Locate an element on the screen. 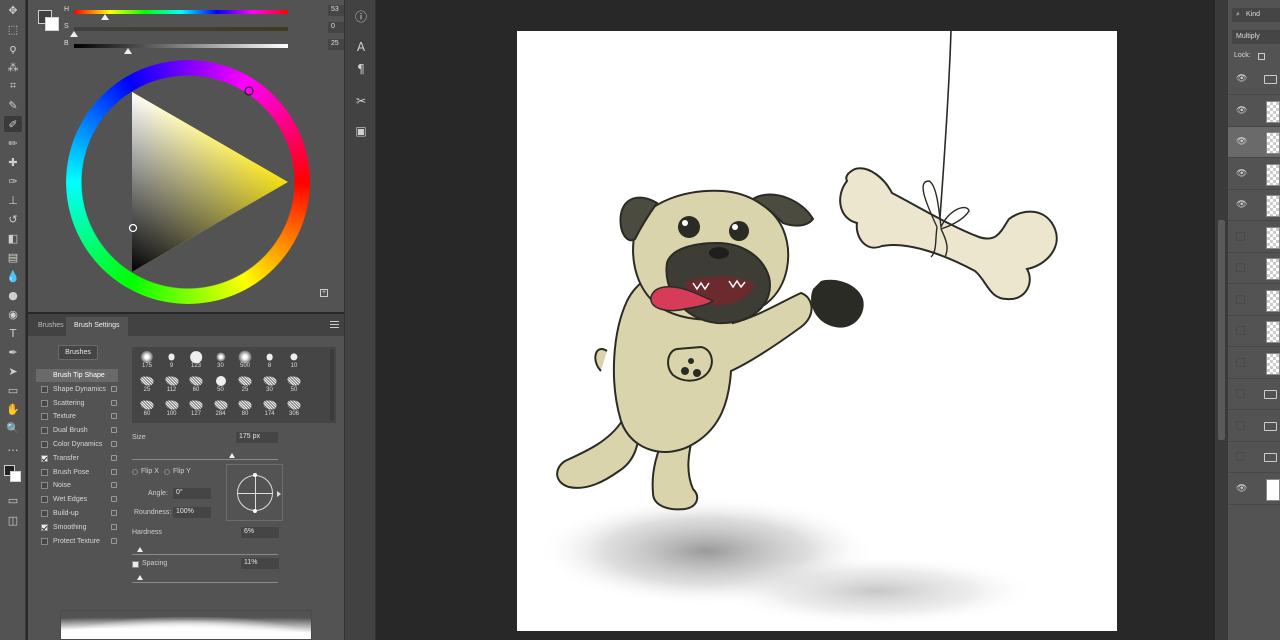 The image size is (1280, 640). size-slider-track is located at coordinates (205, 459).